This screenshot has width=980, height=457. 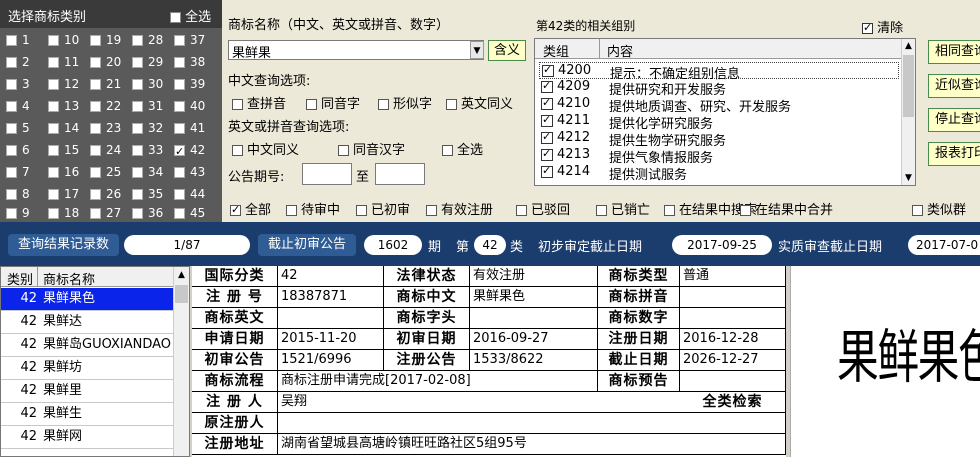 What do you see at coordinates (189, 172) in the screenshot?
I see `class-option-43: 43` at bounding box center [189, 172].